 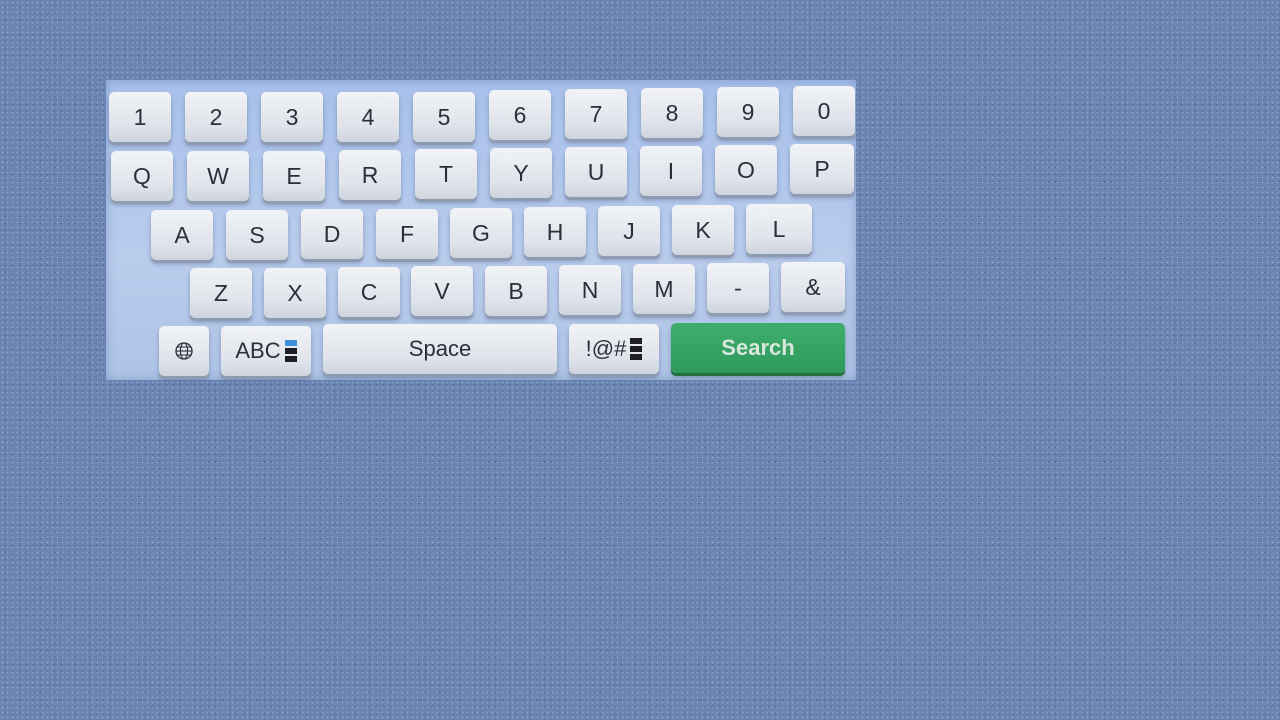 I want to click on key-s: S, so click(x=257, y=235).